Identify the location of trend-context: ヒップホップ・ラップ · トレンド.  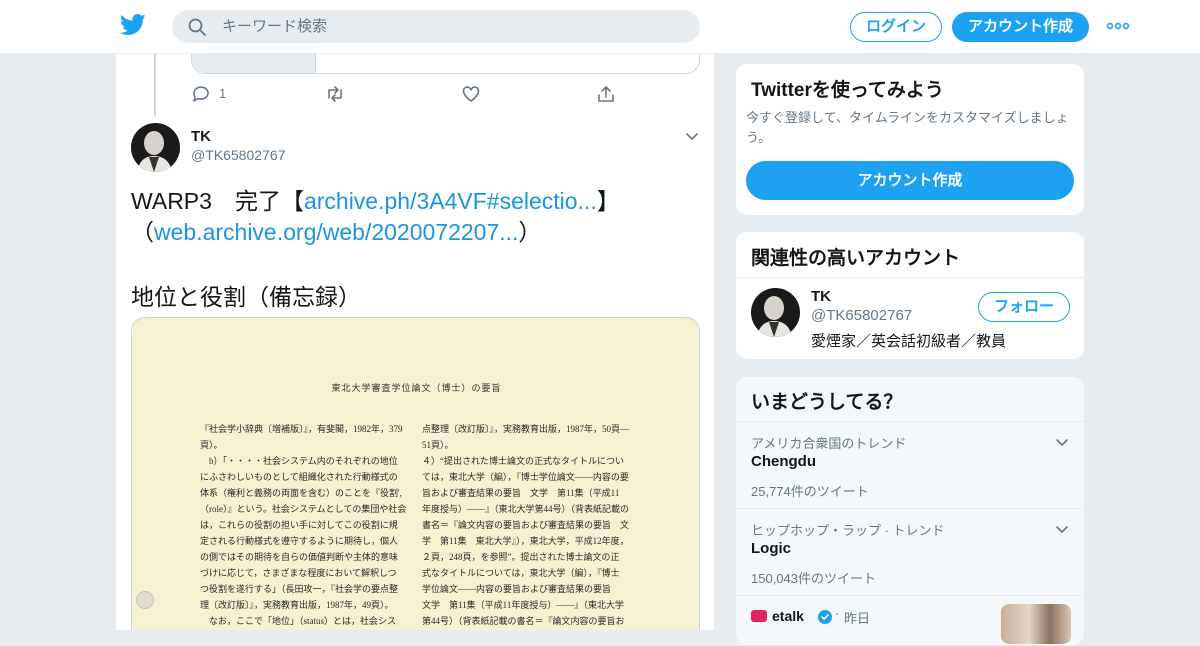
(848, 530).